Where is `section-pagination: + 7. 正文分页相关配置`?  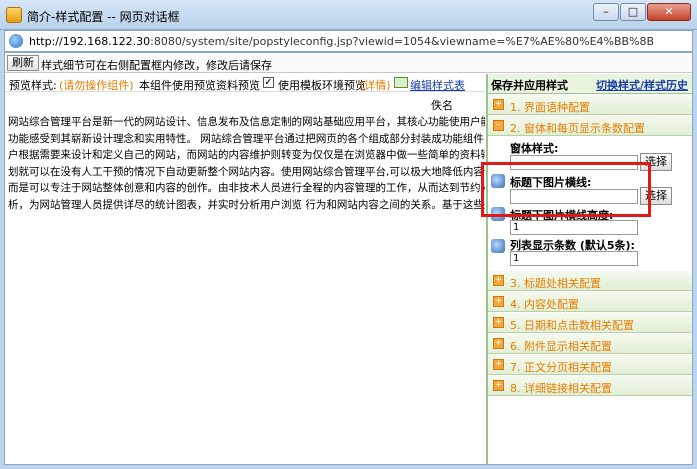
section-pagination: + 7. 正文分页相关配置 is located at coordinates (590, 365).